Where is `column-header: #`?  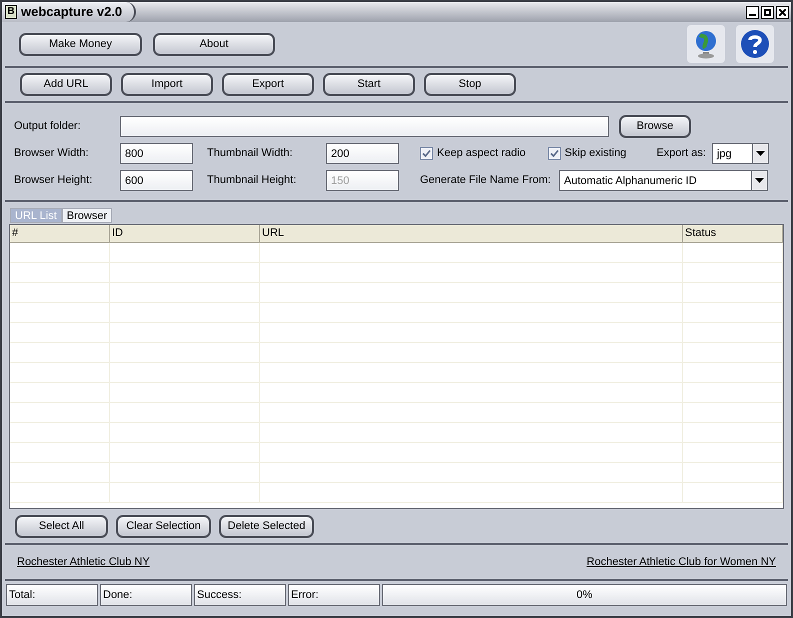 column-header: # is located at coordinates (60, 234).